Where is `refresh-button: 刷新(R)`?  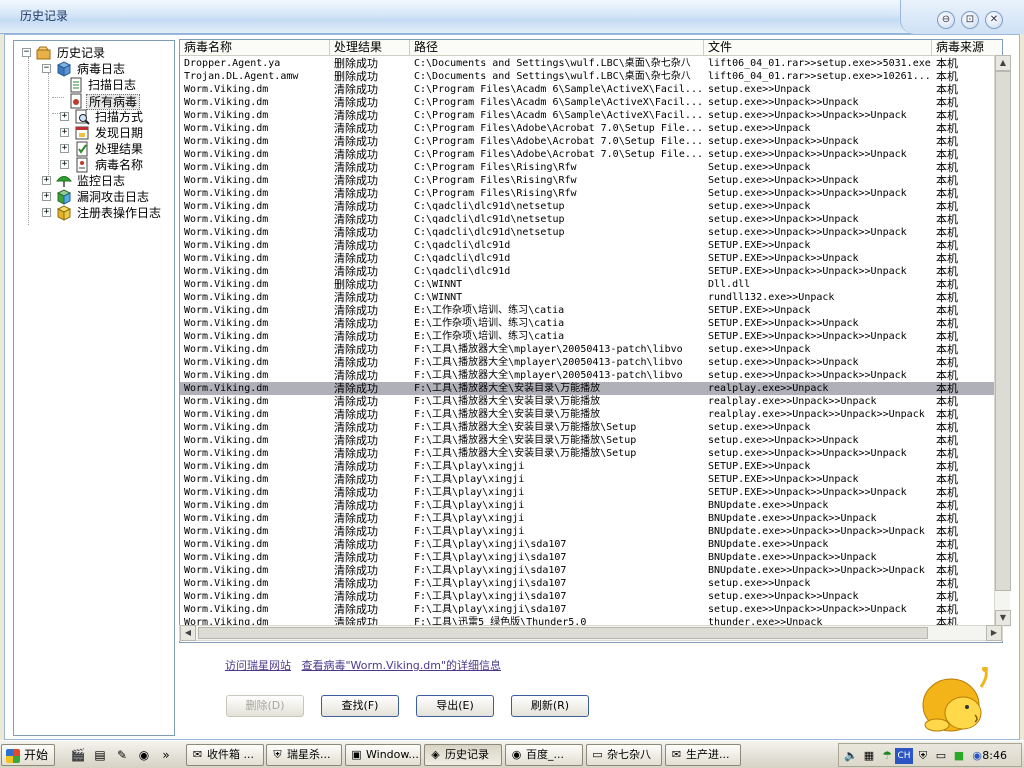 refresh-button: 刷新(R) is located at coordinates (550, 706).